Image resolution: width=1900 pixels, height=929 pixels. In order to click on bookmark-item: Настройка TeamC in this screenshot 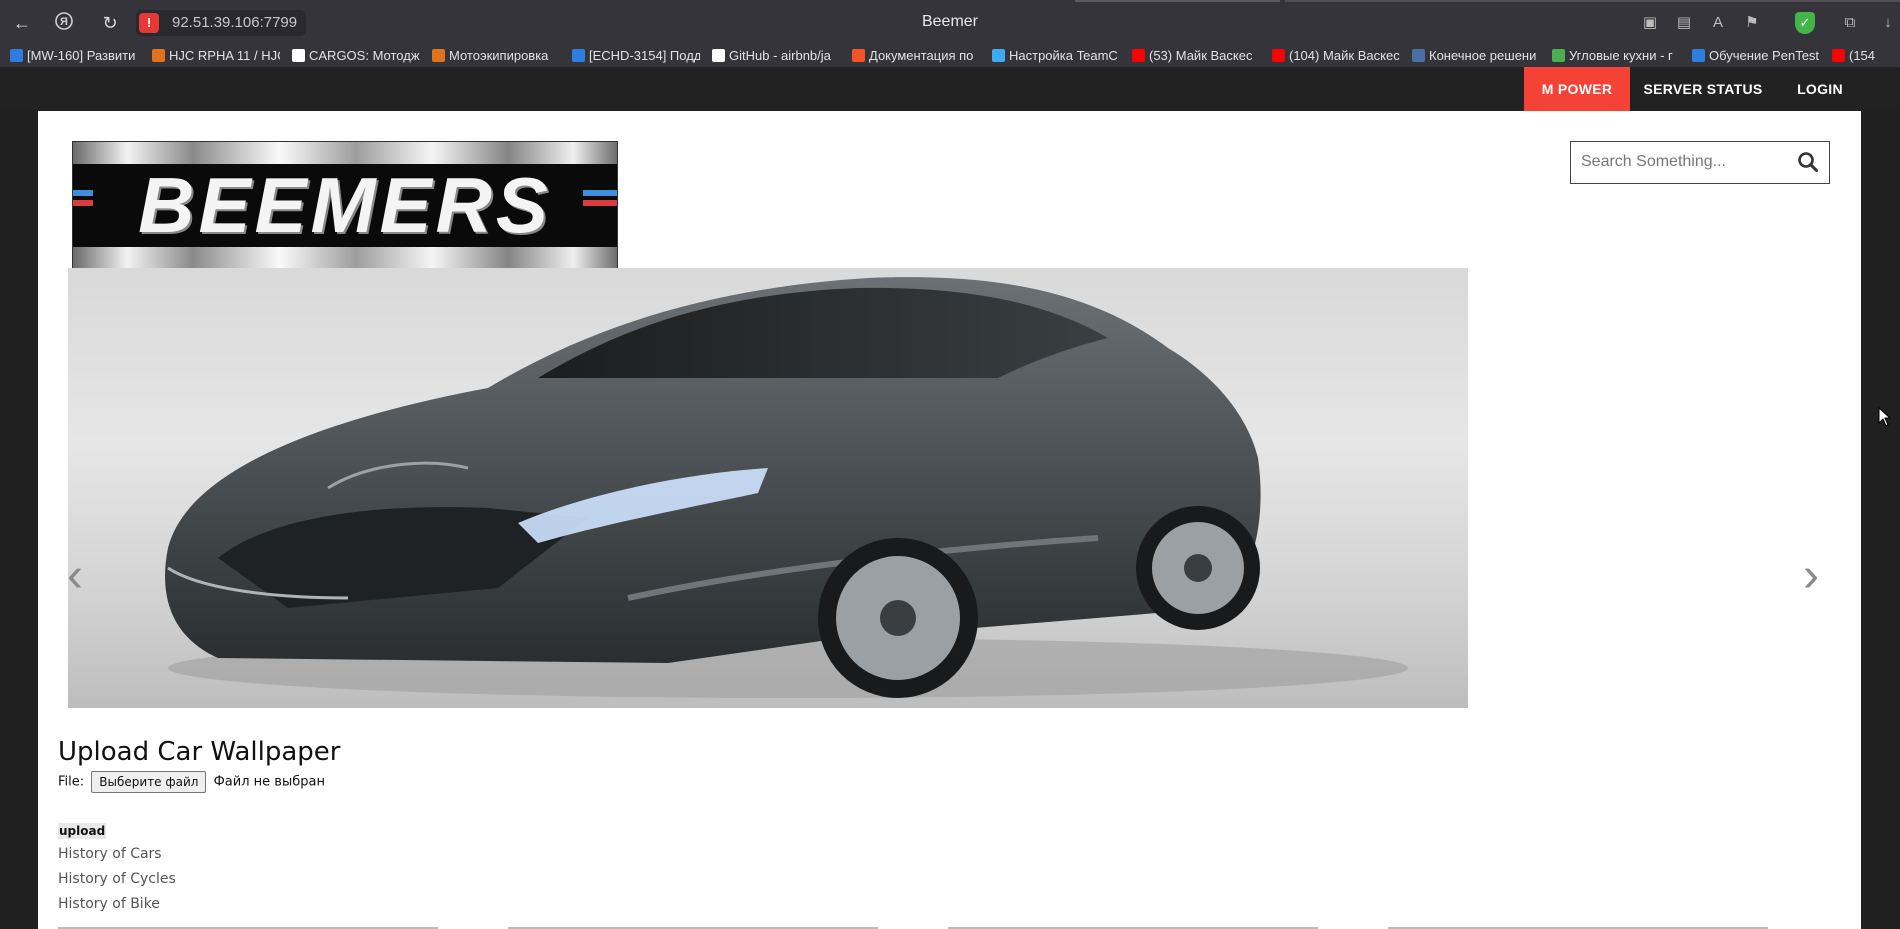, I will do `click(1056, 56)`.